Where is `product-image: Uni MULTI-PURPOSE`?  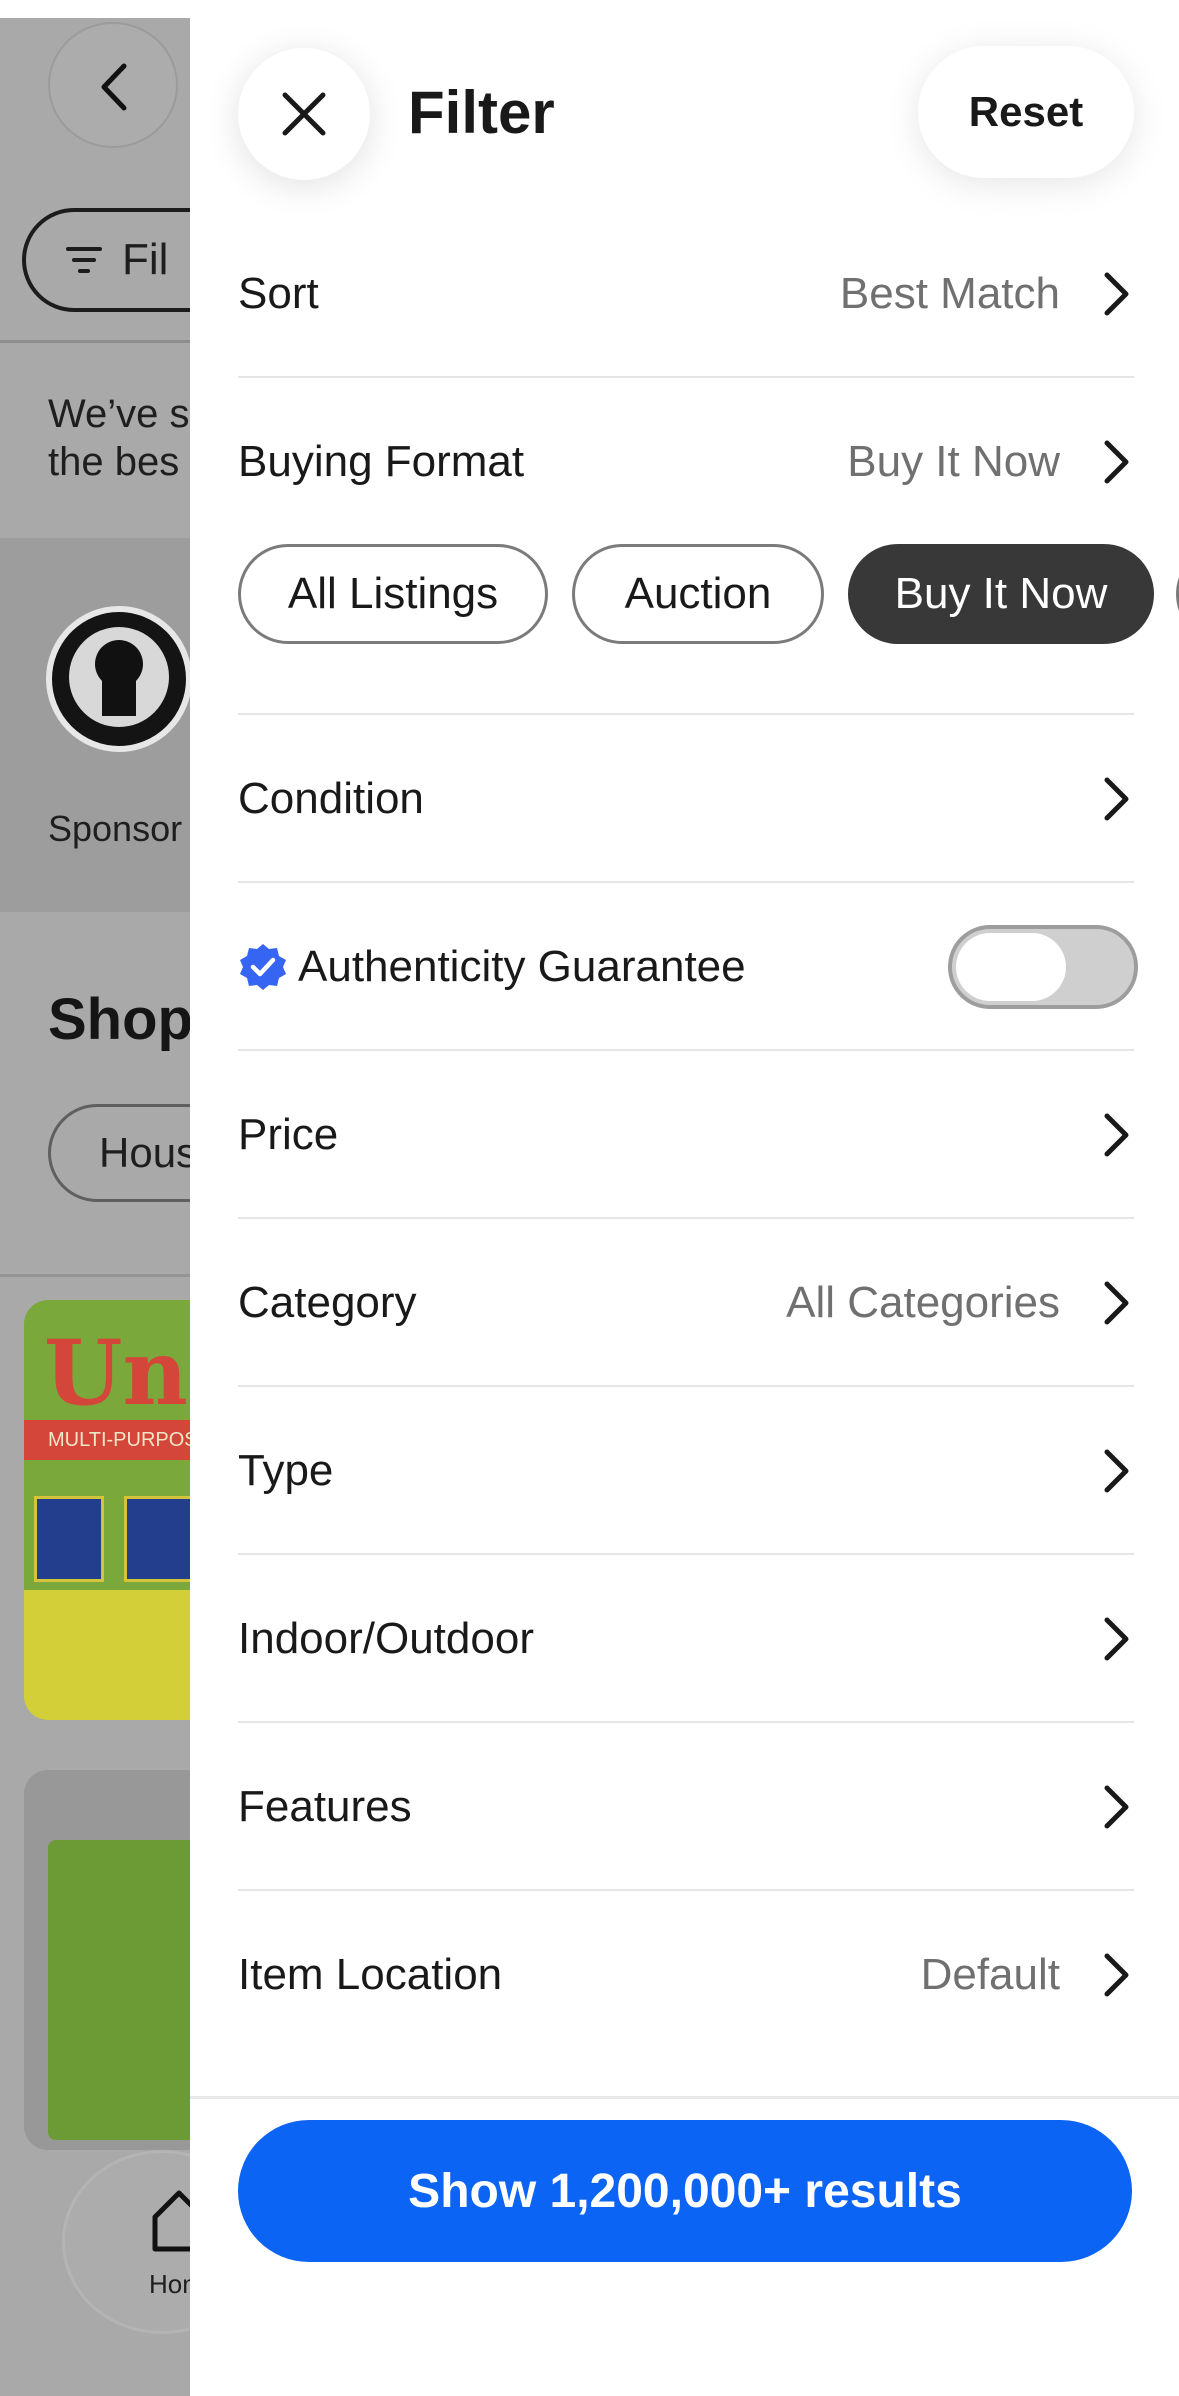
product-image: Uni MULTI-PURPOSE is located at coordinates (107, 1510).